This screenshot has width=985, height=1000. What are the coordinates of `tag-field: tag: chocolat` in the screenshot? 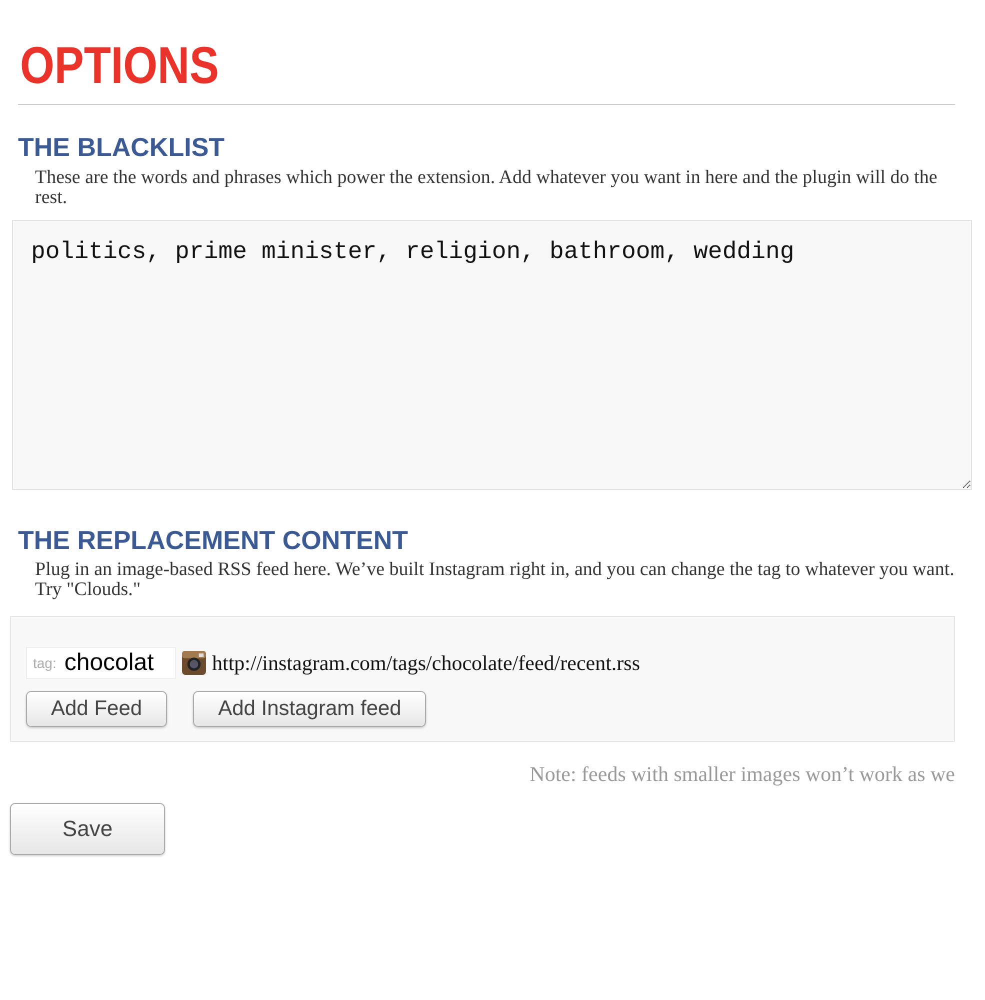 It's located at (101, 663).